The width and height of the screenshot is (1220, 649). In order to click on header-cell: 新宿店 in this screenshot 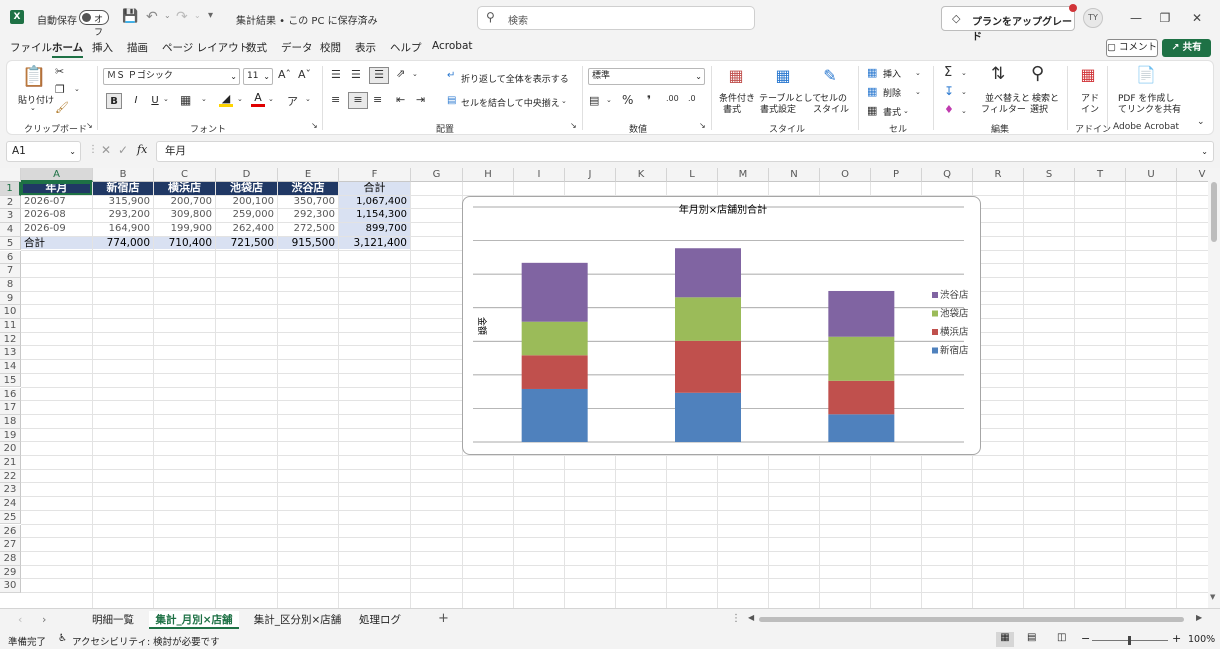, I will do `click(123, 188)`.